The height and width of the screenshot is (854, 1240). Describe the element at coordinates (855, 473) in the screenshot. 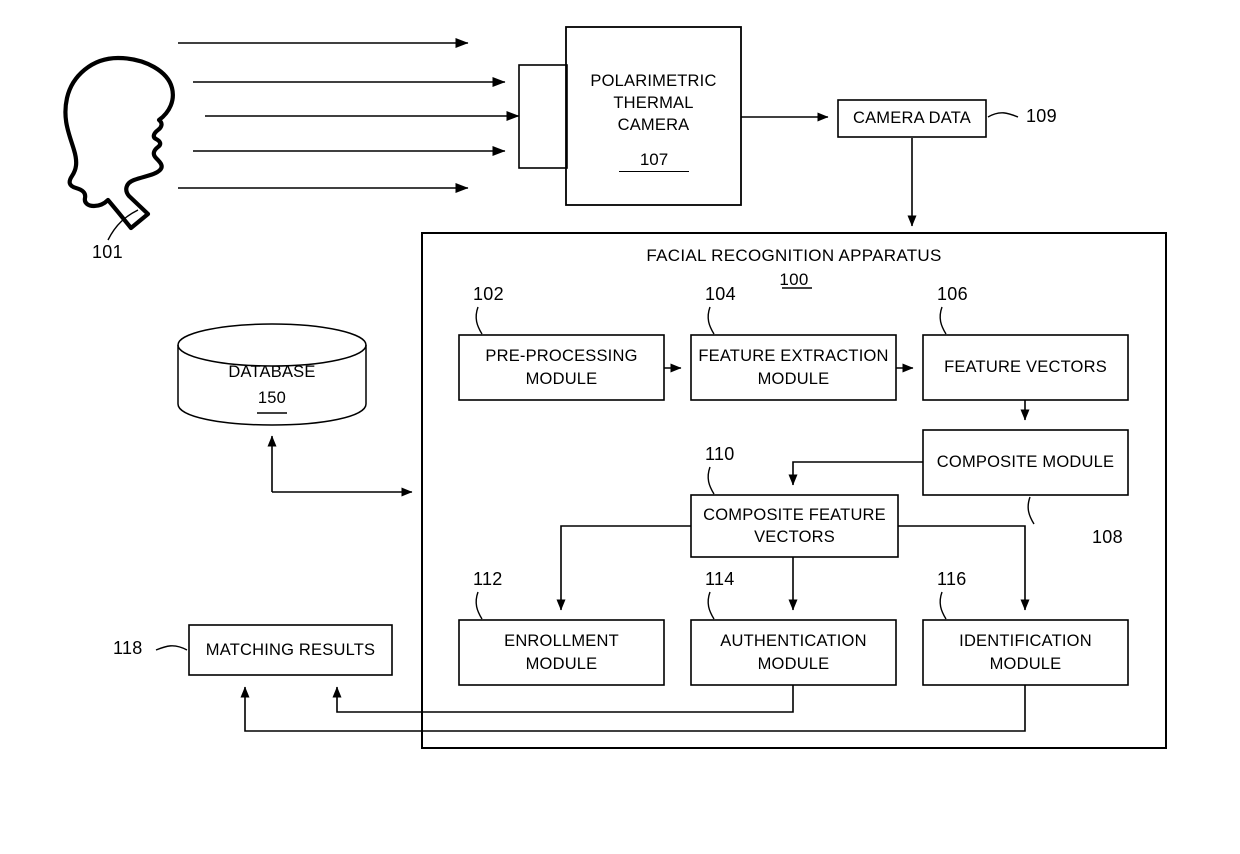

I see `composite-to-cfv-arrow` at that location.